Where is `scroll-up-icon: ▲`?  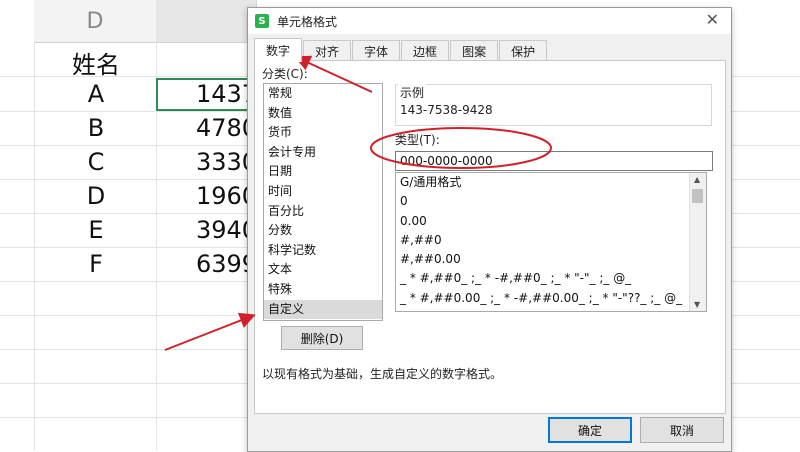
scroll-up-icon: ▲ is located at coordinates (697, 179).